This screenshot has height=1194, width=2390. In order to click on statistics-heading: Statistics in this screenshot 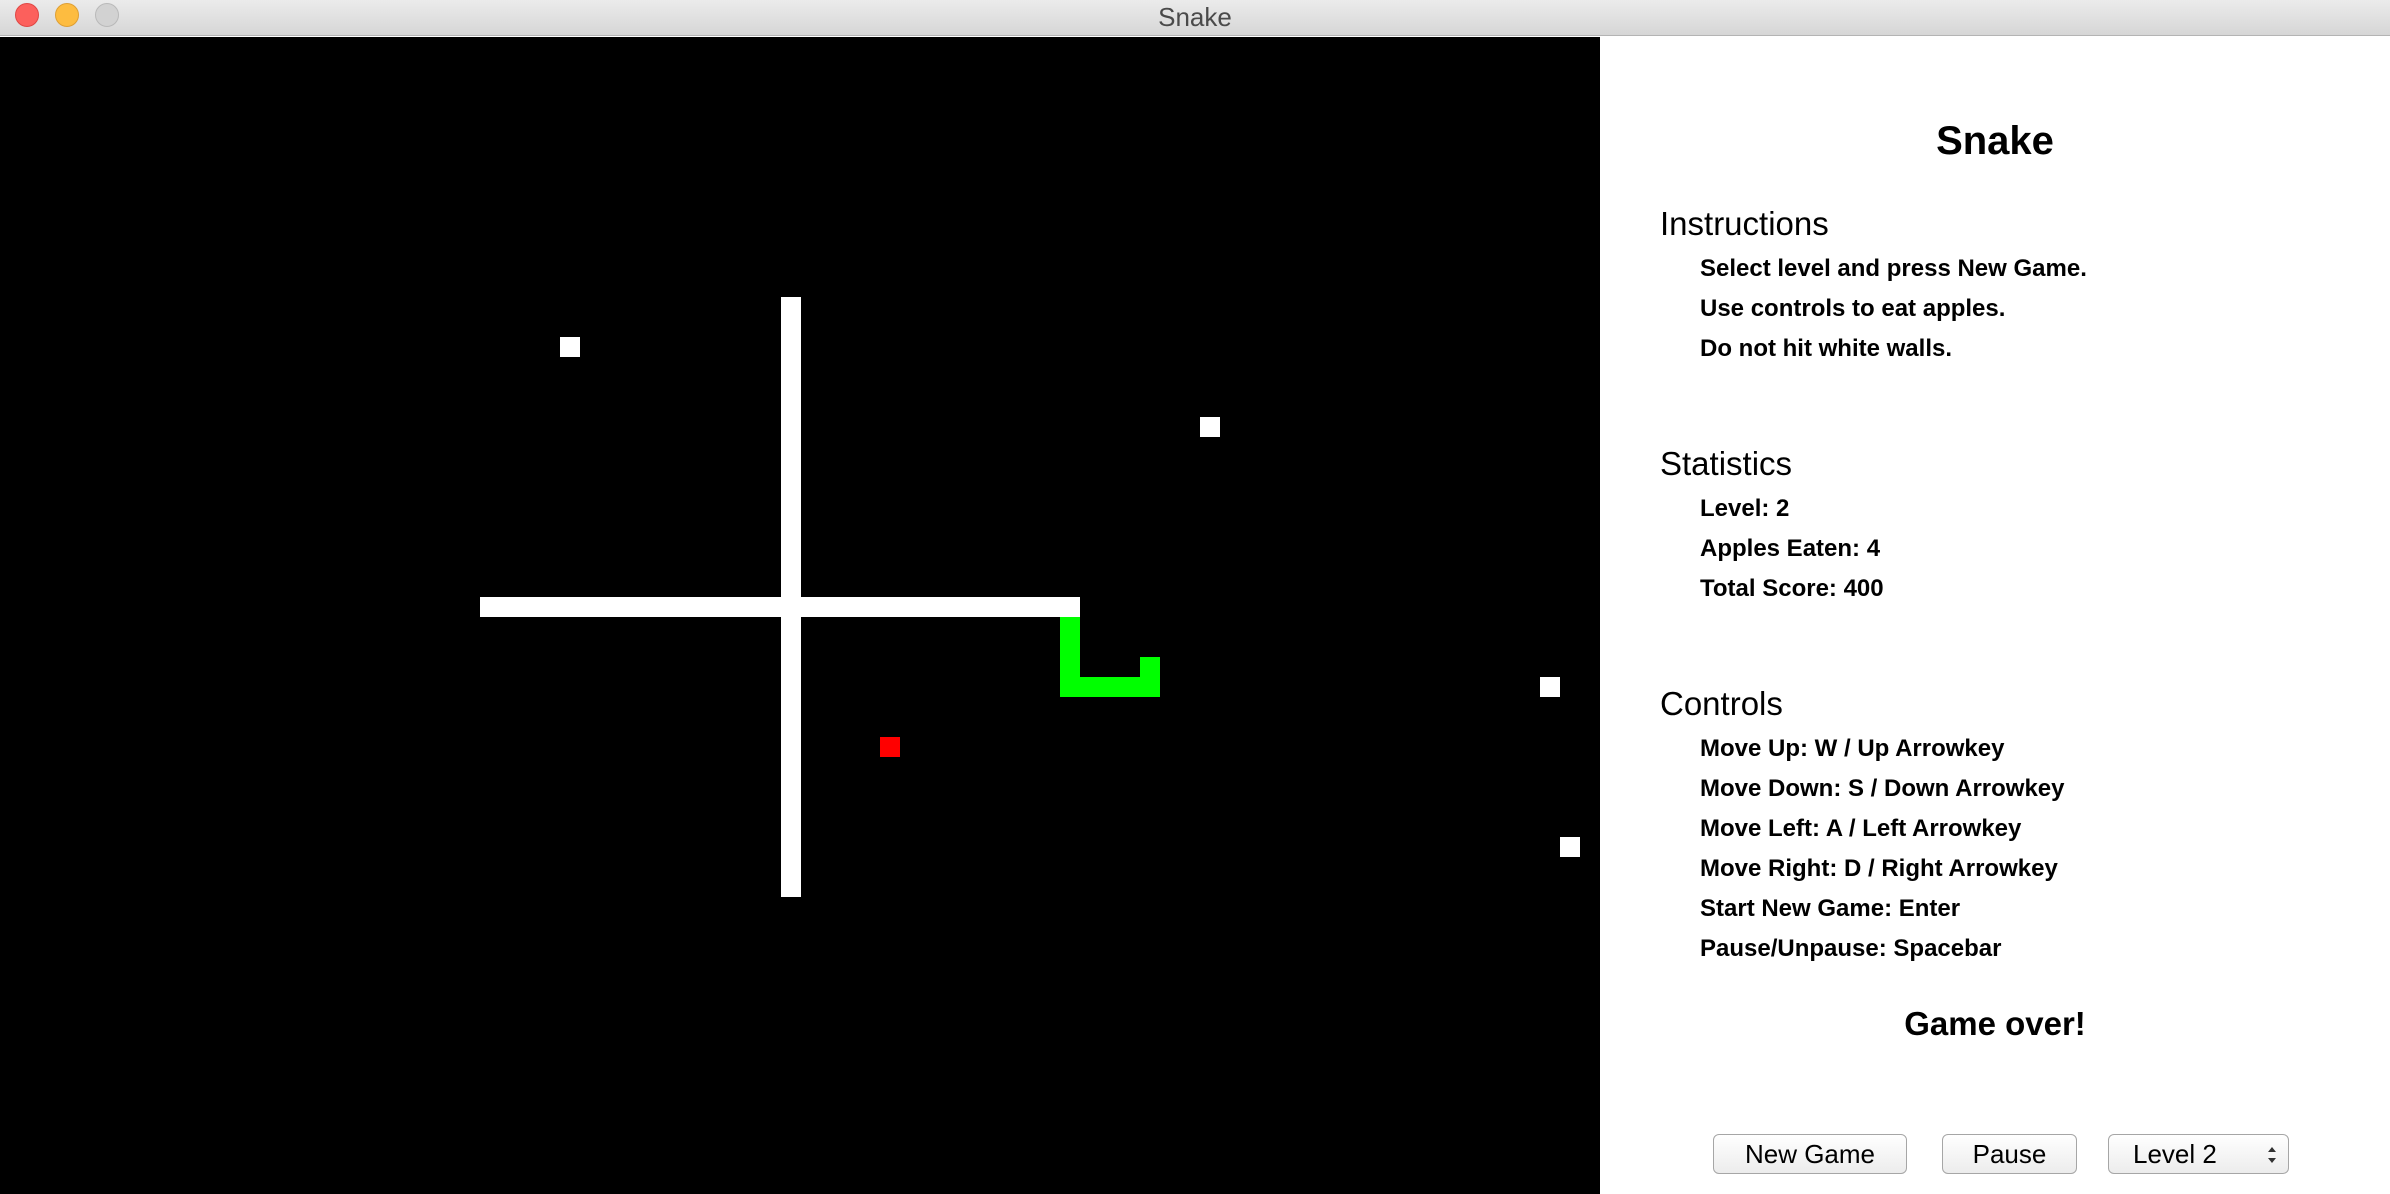, I will do `click(1726, 463)`.